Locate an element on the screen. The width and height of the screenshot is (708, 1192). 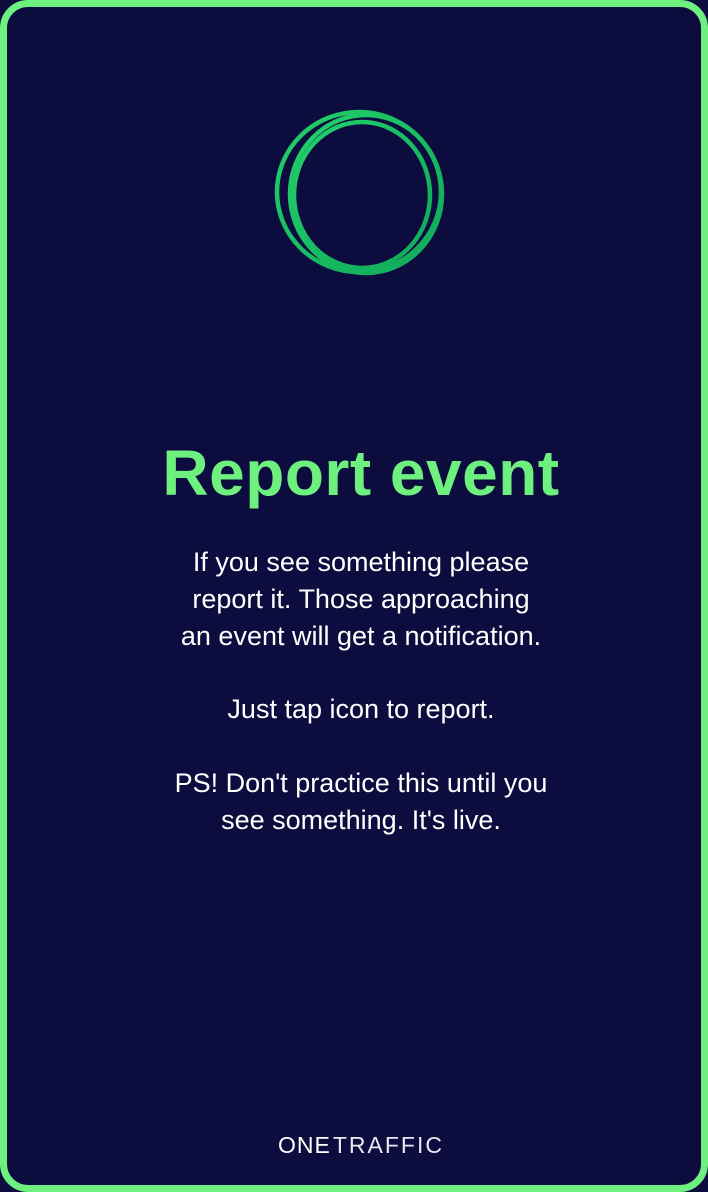
brand-logo-part-traffic: TRAFFIC is located at coordinates (388, 1145).